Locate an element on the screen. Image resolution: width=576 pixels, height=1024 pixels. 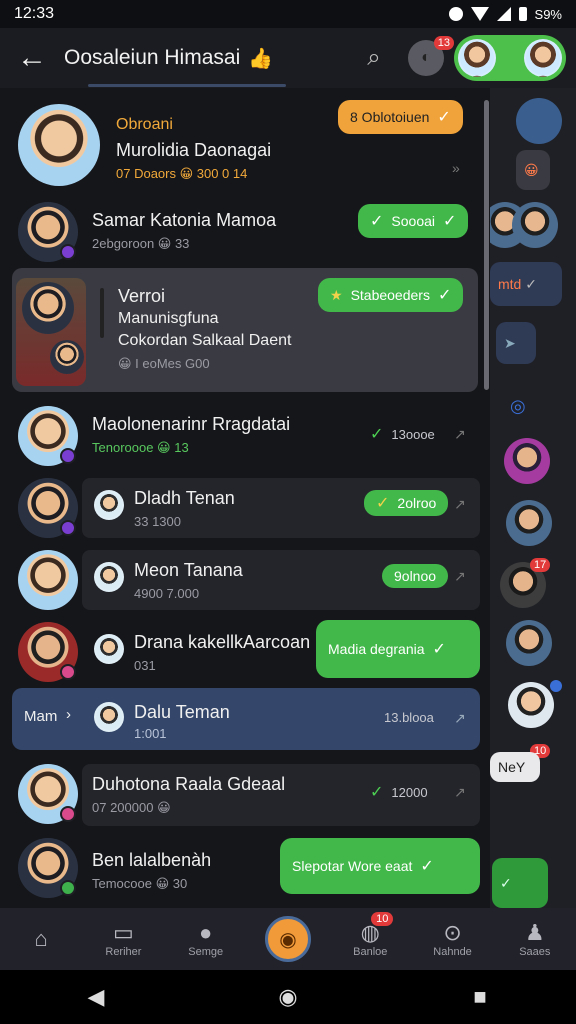
status-pill: 8 Oblotoiuen ✓ is located at coordinates (400, 117).